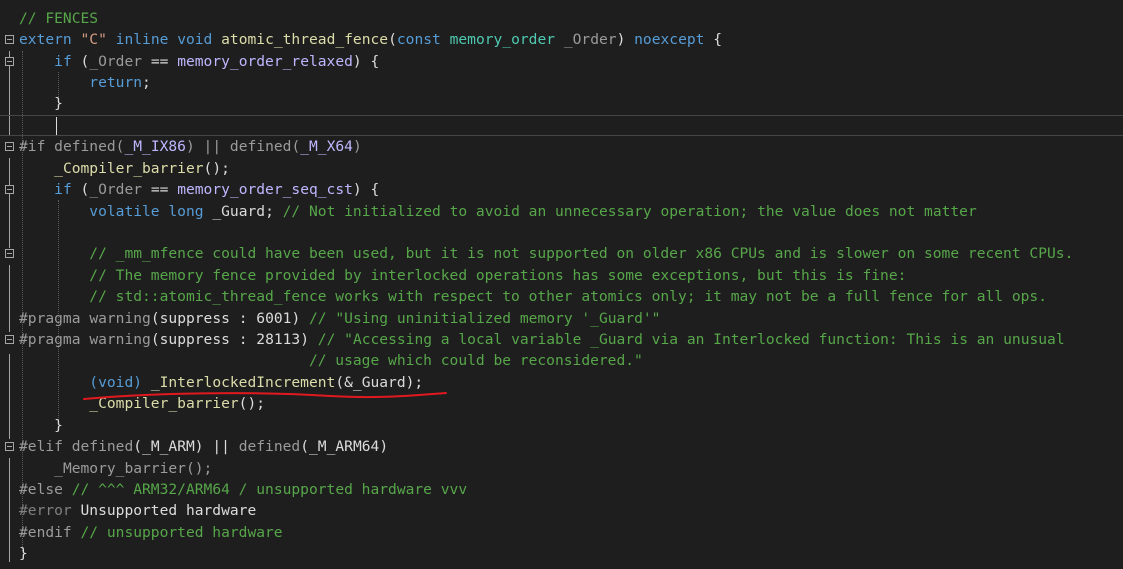  I want to click on type-name: memory_order, so click(502, 39).